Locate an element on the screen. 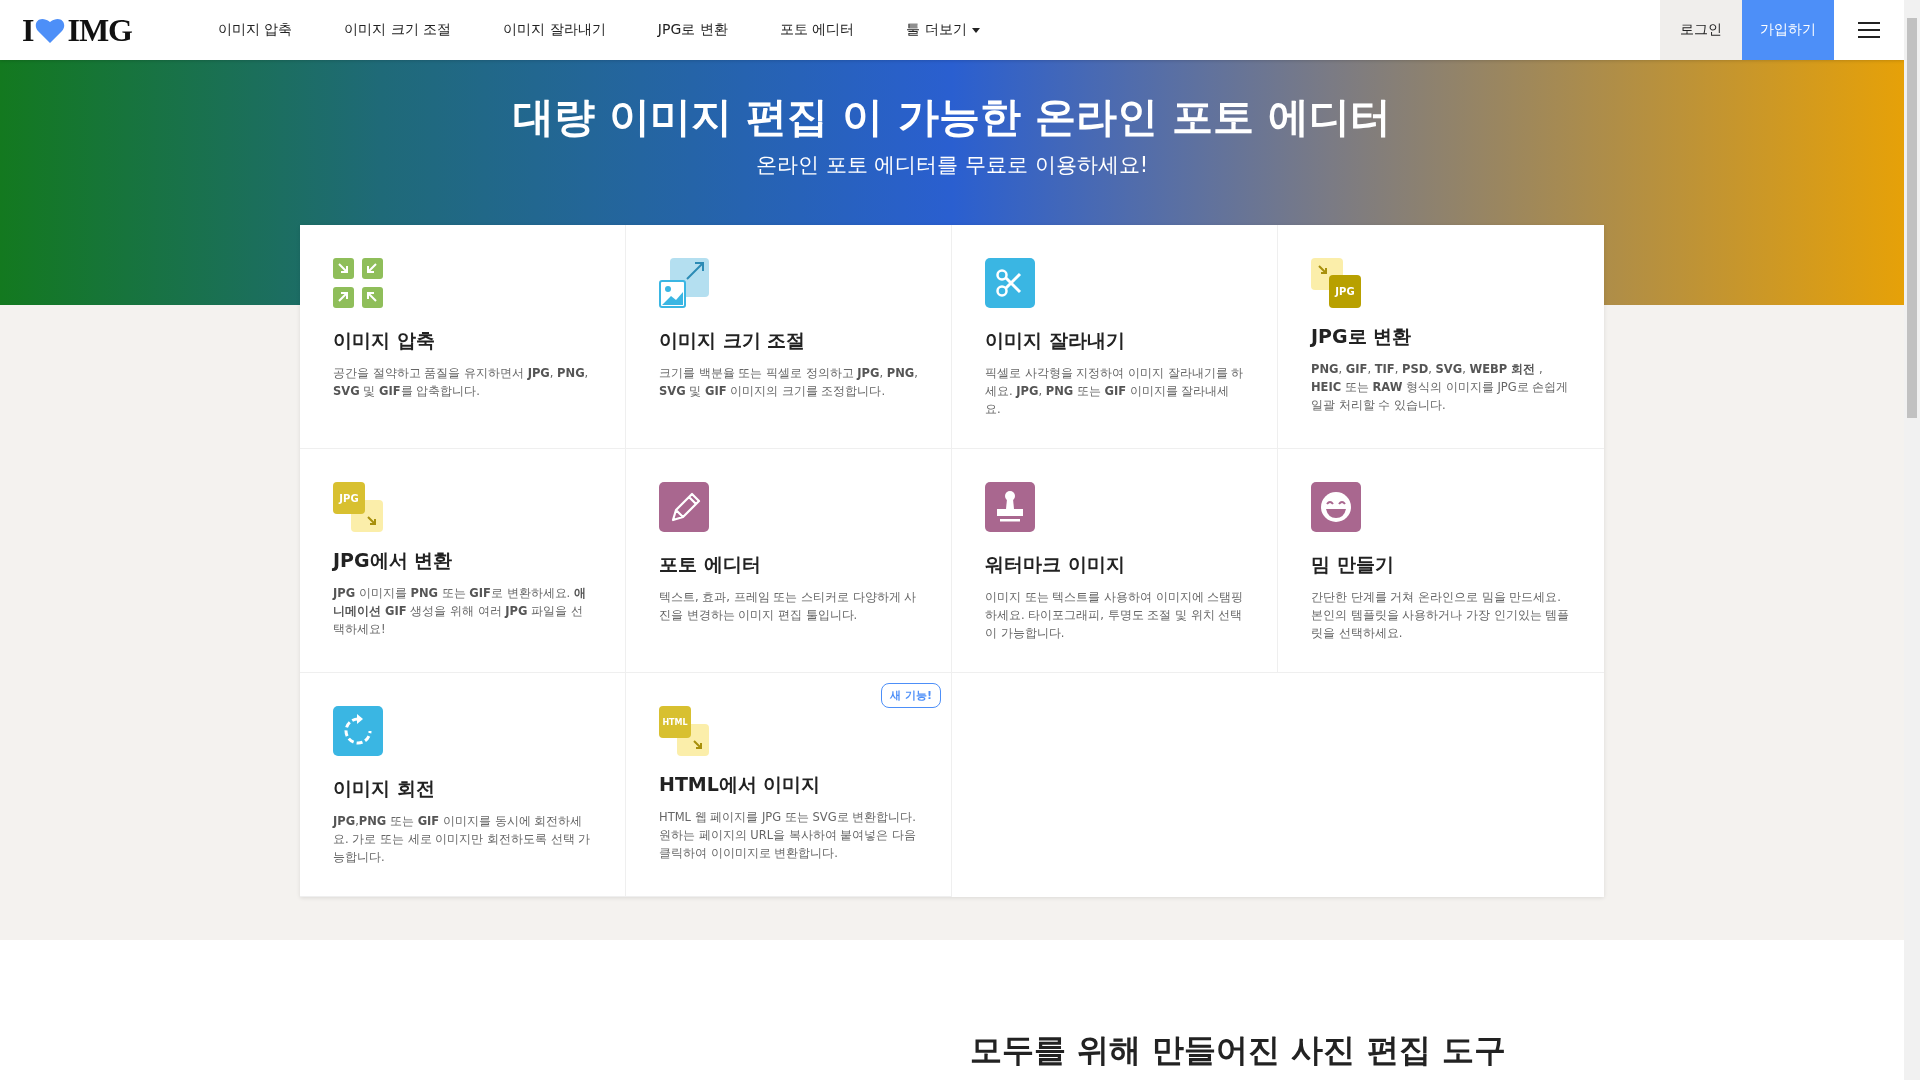 The image size is (1920, 1080). tool-description: 간단한 단계를 거쳐 온라인으로 밈을 만드세요. 본인의 템플릿을 사용하거나 가장 인기있는 템플릿을 선택하세요. is located at coordinates (1441, 615).